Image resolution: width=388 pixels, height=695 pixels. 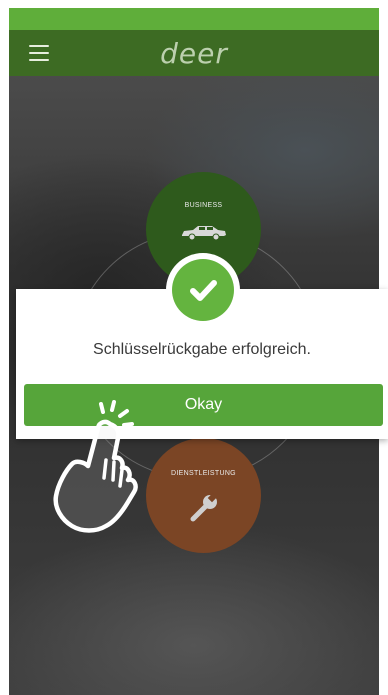 What do you see at coordinates (203, 507) in the screenshot?
I see `wrench-icon` at bounding box center [203, 507].